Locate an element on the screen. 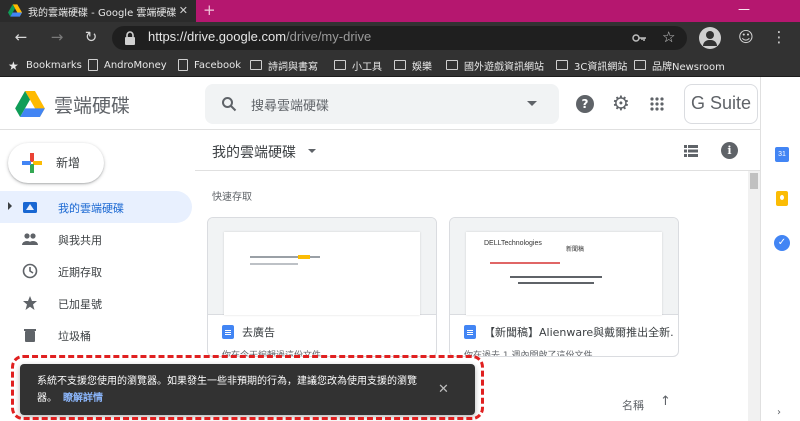 This screenshot has height=421, width=800. new-button-label: 新增 is located at coordinates (68, 163).